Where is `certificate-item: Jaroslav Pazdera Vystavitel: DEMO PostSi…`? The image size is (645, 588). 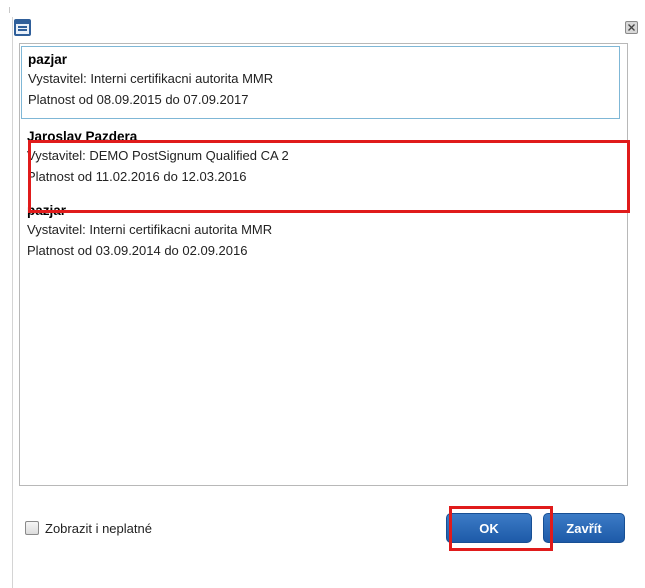
certificate-item: Jaroslav Pazdera Vystavitel: DEMO PostSi… is located at coordinates (320, 160).